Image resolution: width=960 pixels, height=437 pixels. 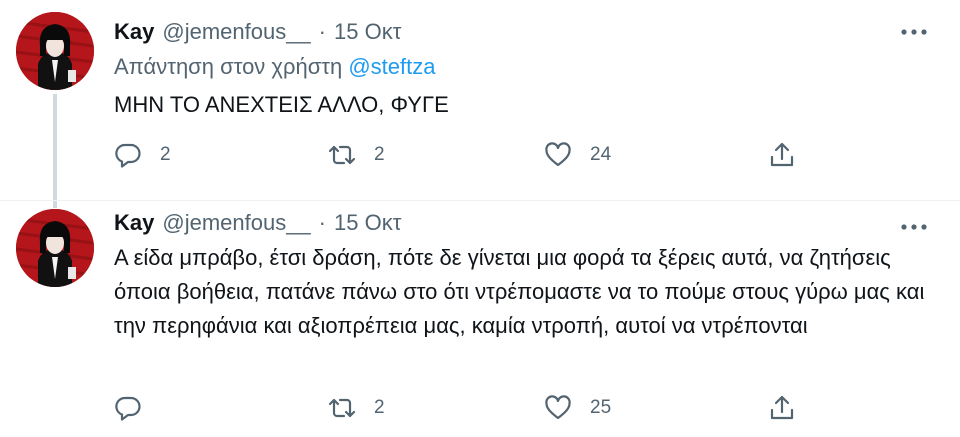 I want to click on mention-link: @steftza, so click(x=391, y=66).